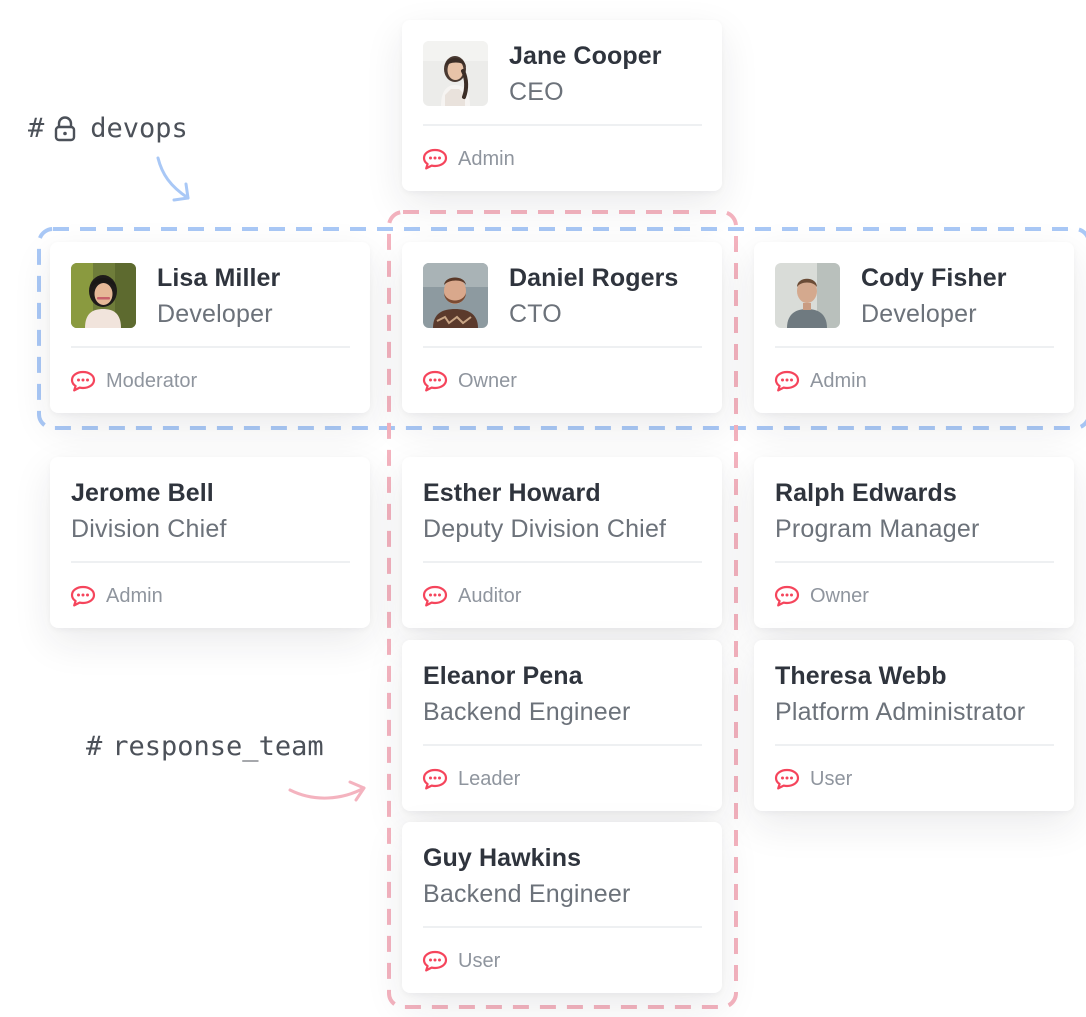  I want to click on response-team-arrow-icon, so click(327, 791).